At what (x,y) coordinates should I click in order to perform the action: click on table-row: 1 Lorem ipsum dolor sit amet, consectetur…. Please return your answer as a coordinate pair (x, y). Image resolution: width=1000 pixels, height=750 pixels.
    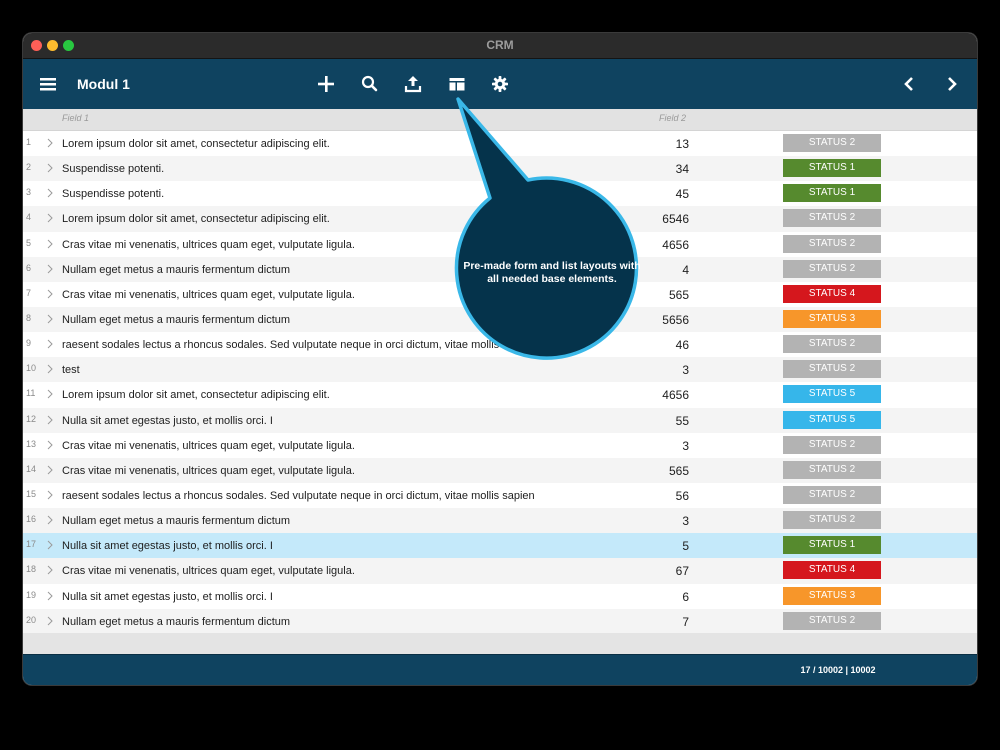
    Looking at the image, I should click on (500, 143).